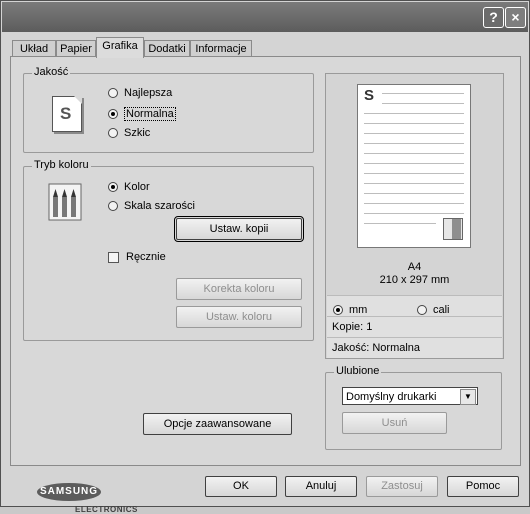 The width and height of the screenshot is (530, 514). What do you see at coordinates (61, 165) in the screenshot?
I see `color-mode-title: Tryb koloru` at bounding box center [61, 165].